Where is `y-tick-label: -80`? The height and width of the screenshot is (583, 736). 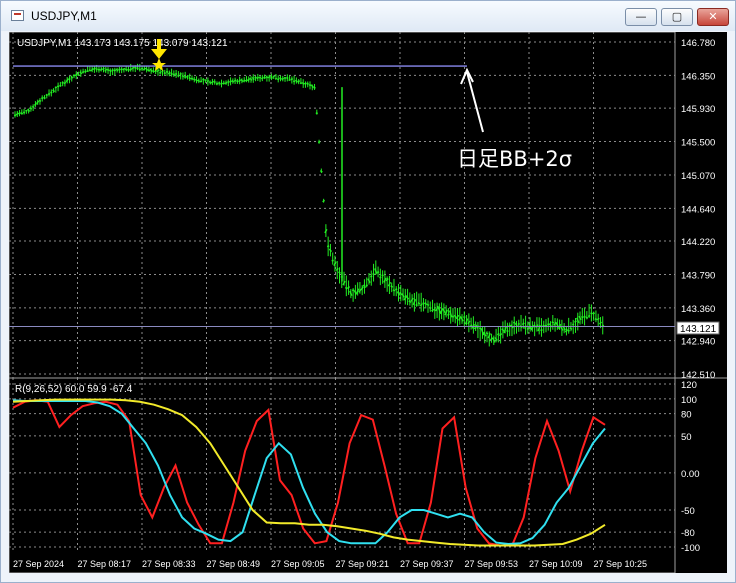
y-tick-label: -80 is located at coordinates (688, 533).